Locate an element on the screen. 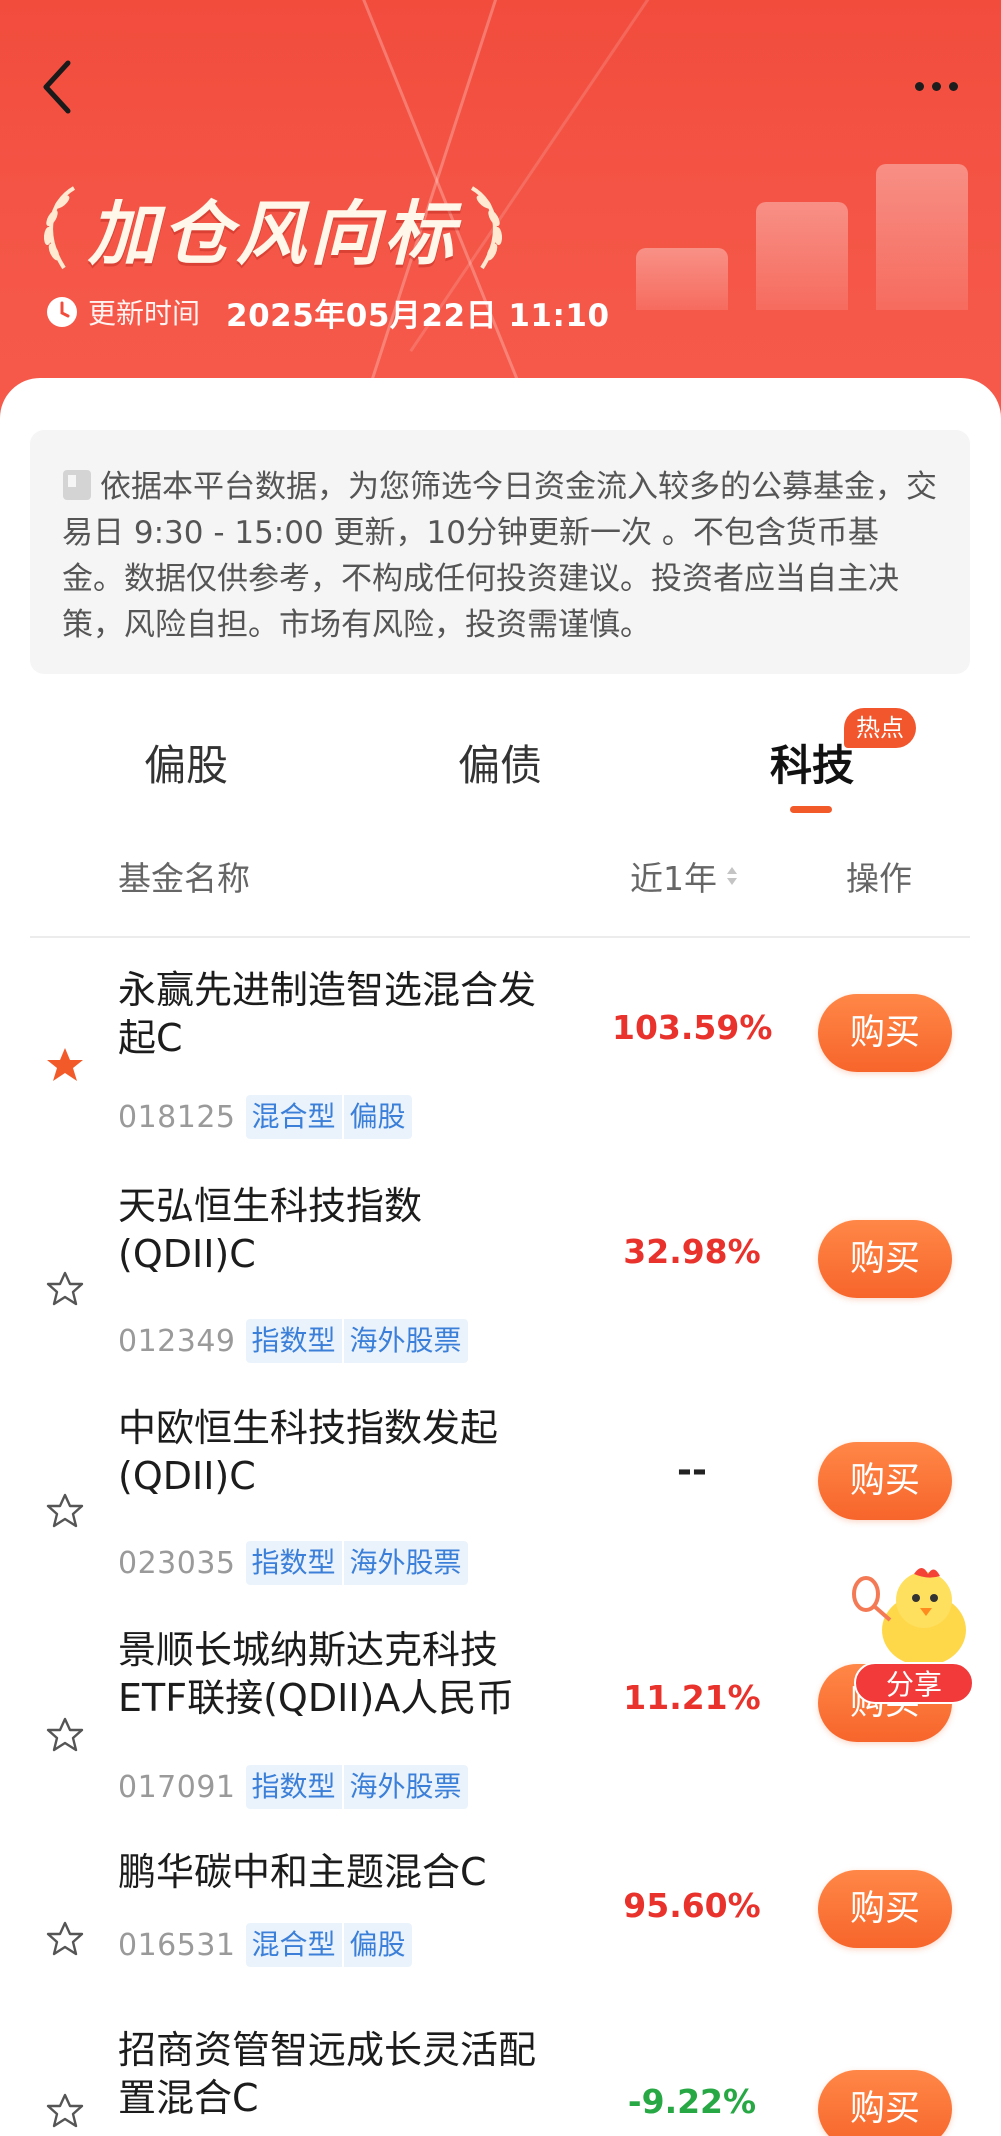  chick-mascot-icon is located at coordinates (909, 1617).